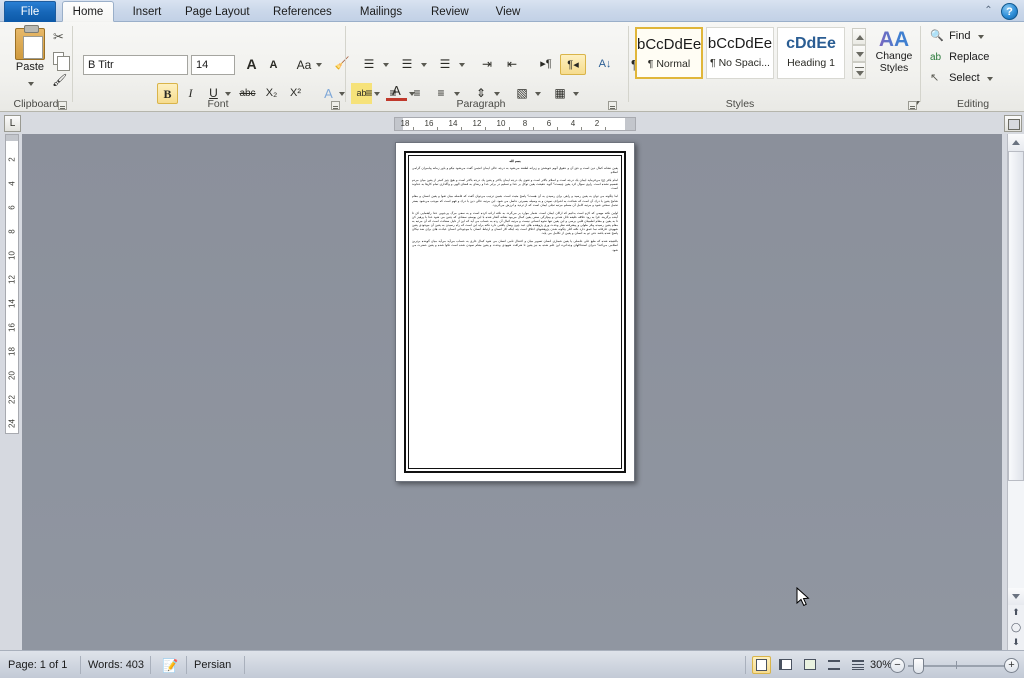  What do you see at coordinates (1016, 612) in the screenshot?
I see `previous-page-button: ⬆` at bounding box center [1016, 612].